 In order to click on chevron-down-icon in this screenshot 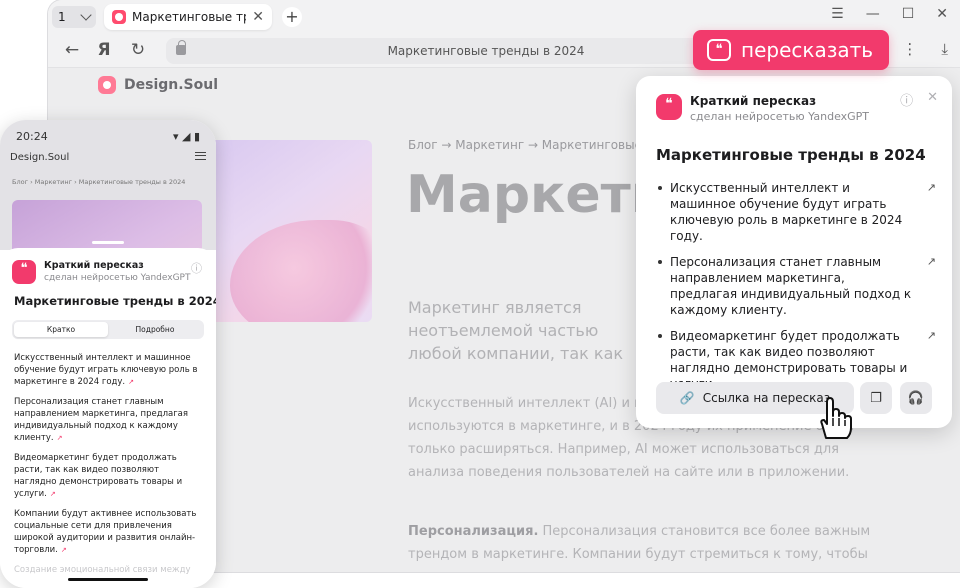, I will do `click(86, 15)`.